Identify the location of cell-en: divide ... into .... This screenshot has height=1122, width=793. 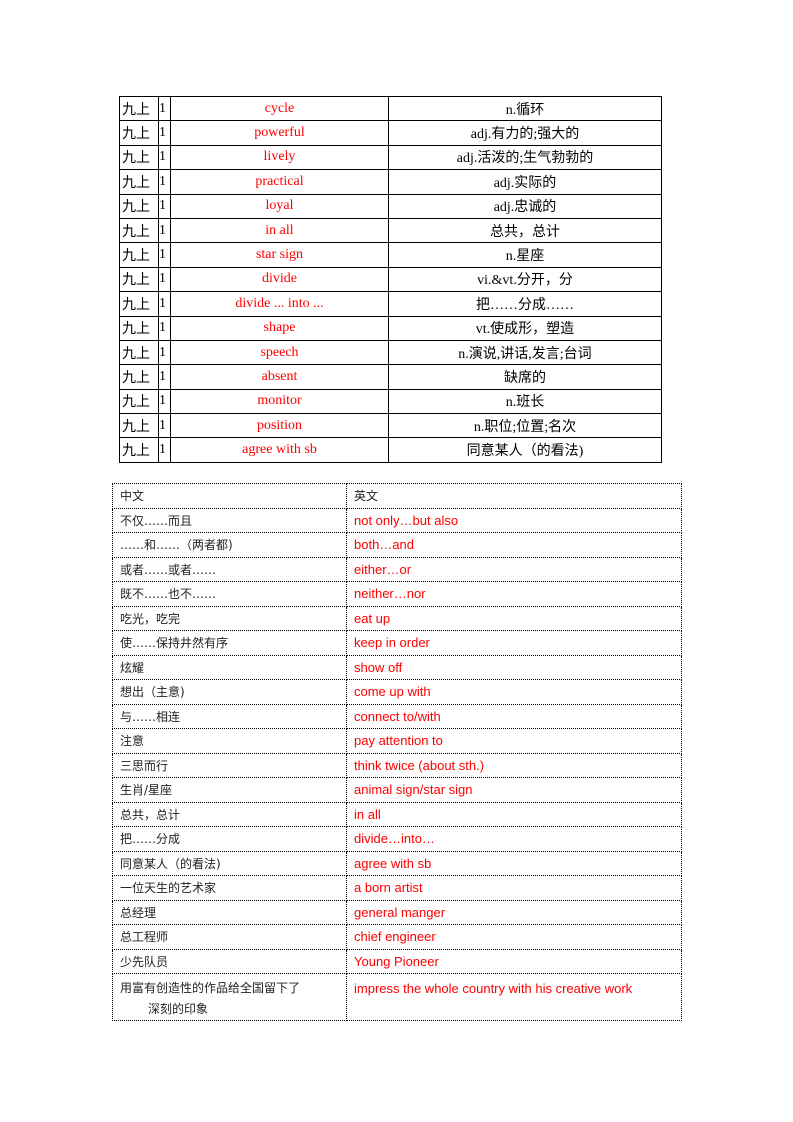
(279, 304).